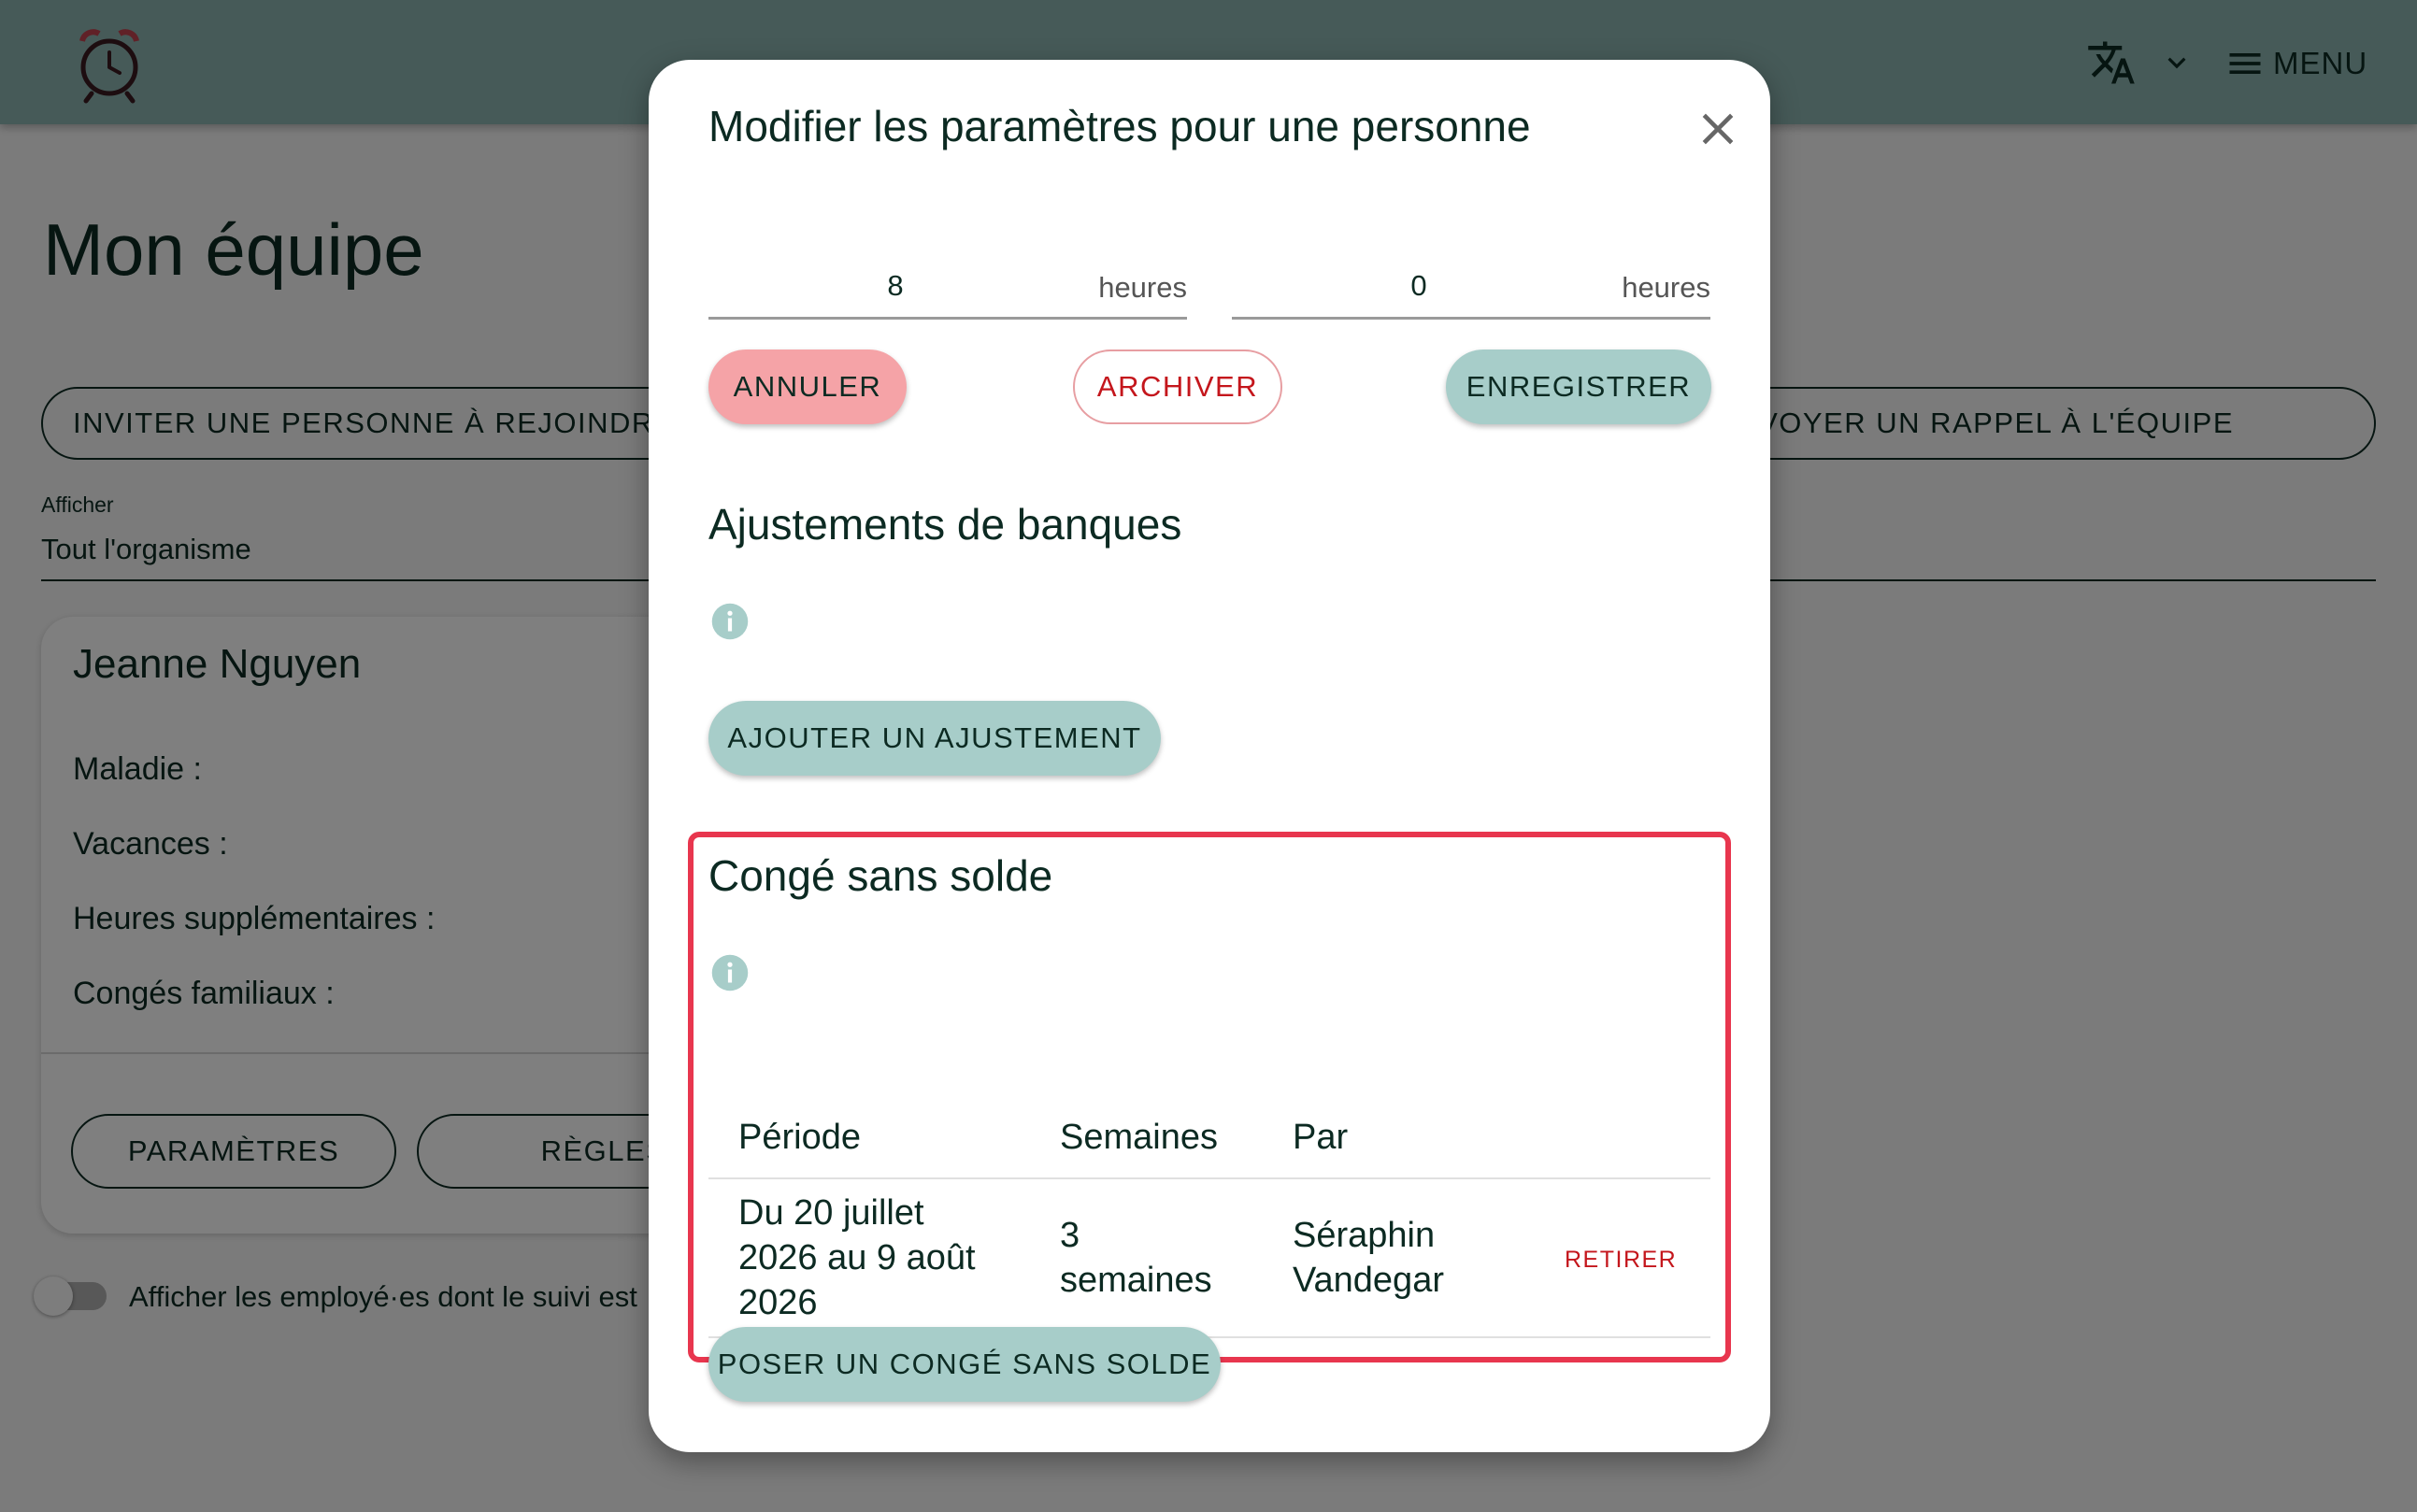 Image resolution: width=2417 pixels, height=1512 pixels. Describe the element at coordinates (881, 875) in the screenshot. I see `unpaid-leave-title: Congé sans solde` at that location.